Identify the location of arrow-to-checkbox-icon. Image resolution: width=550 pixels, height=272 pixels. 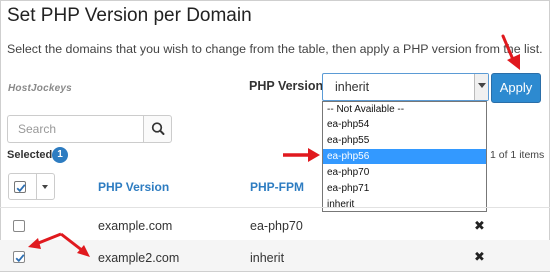
(48, 239).